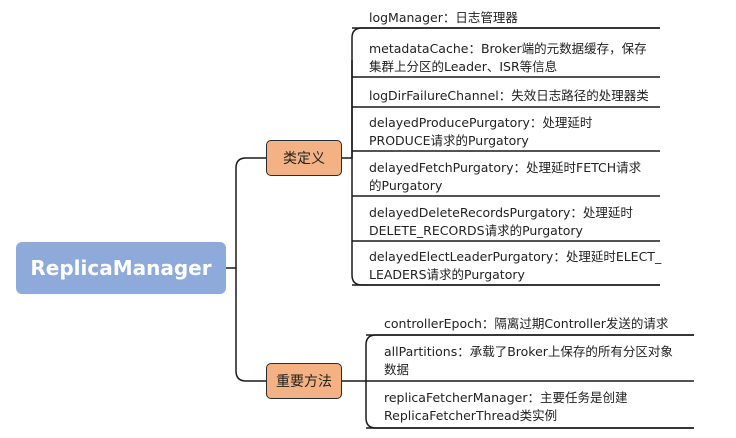 This screenshot has height=438, width=736. Describe the element at coordinates (505, 167) in the screenshot. I see `leaf-line: delayedFetchPurgatory：处理延时FETCH请求` at that location.